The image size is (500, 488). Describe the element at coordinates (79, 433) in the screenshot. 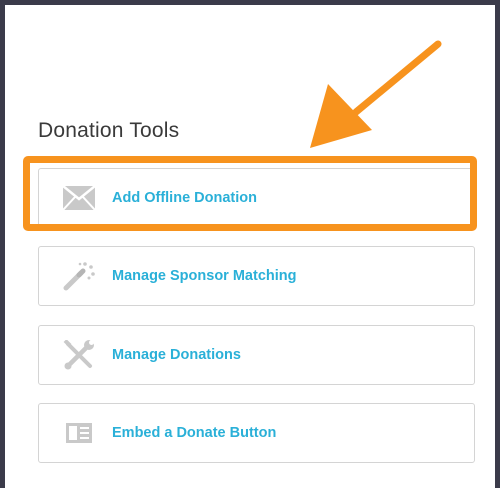

I see `embed-icon` at that location.